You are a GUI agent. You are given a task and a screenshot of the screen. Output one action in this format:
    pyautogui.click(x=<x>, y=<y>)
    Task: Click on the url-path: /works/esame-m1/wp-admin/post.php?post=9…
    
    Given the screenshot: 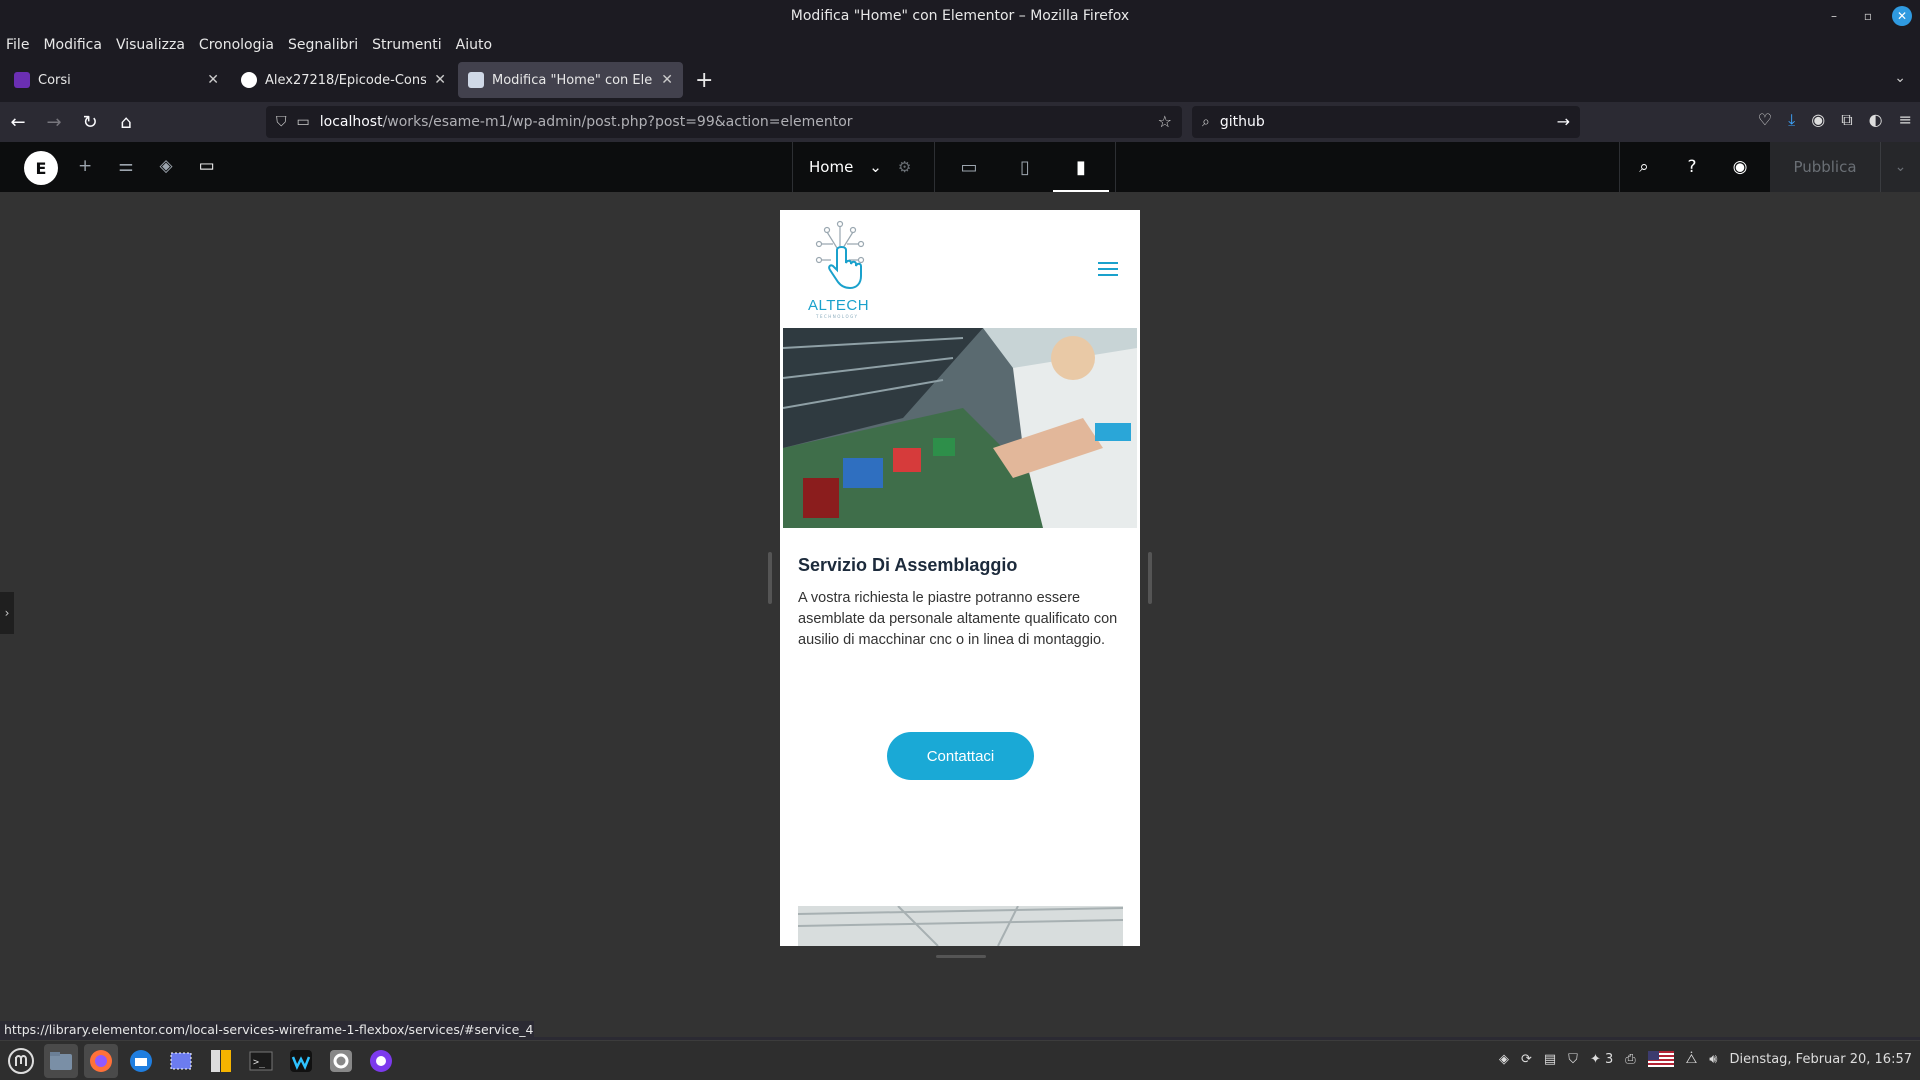 What is the action you would take?
    pyautogui.click(x=617, y=122)
    